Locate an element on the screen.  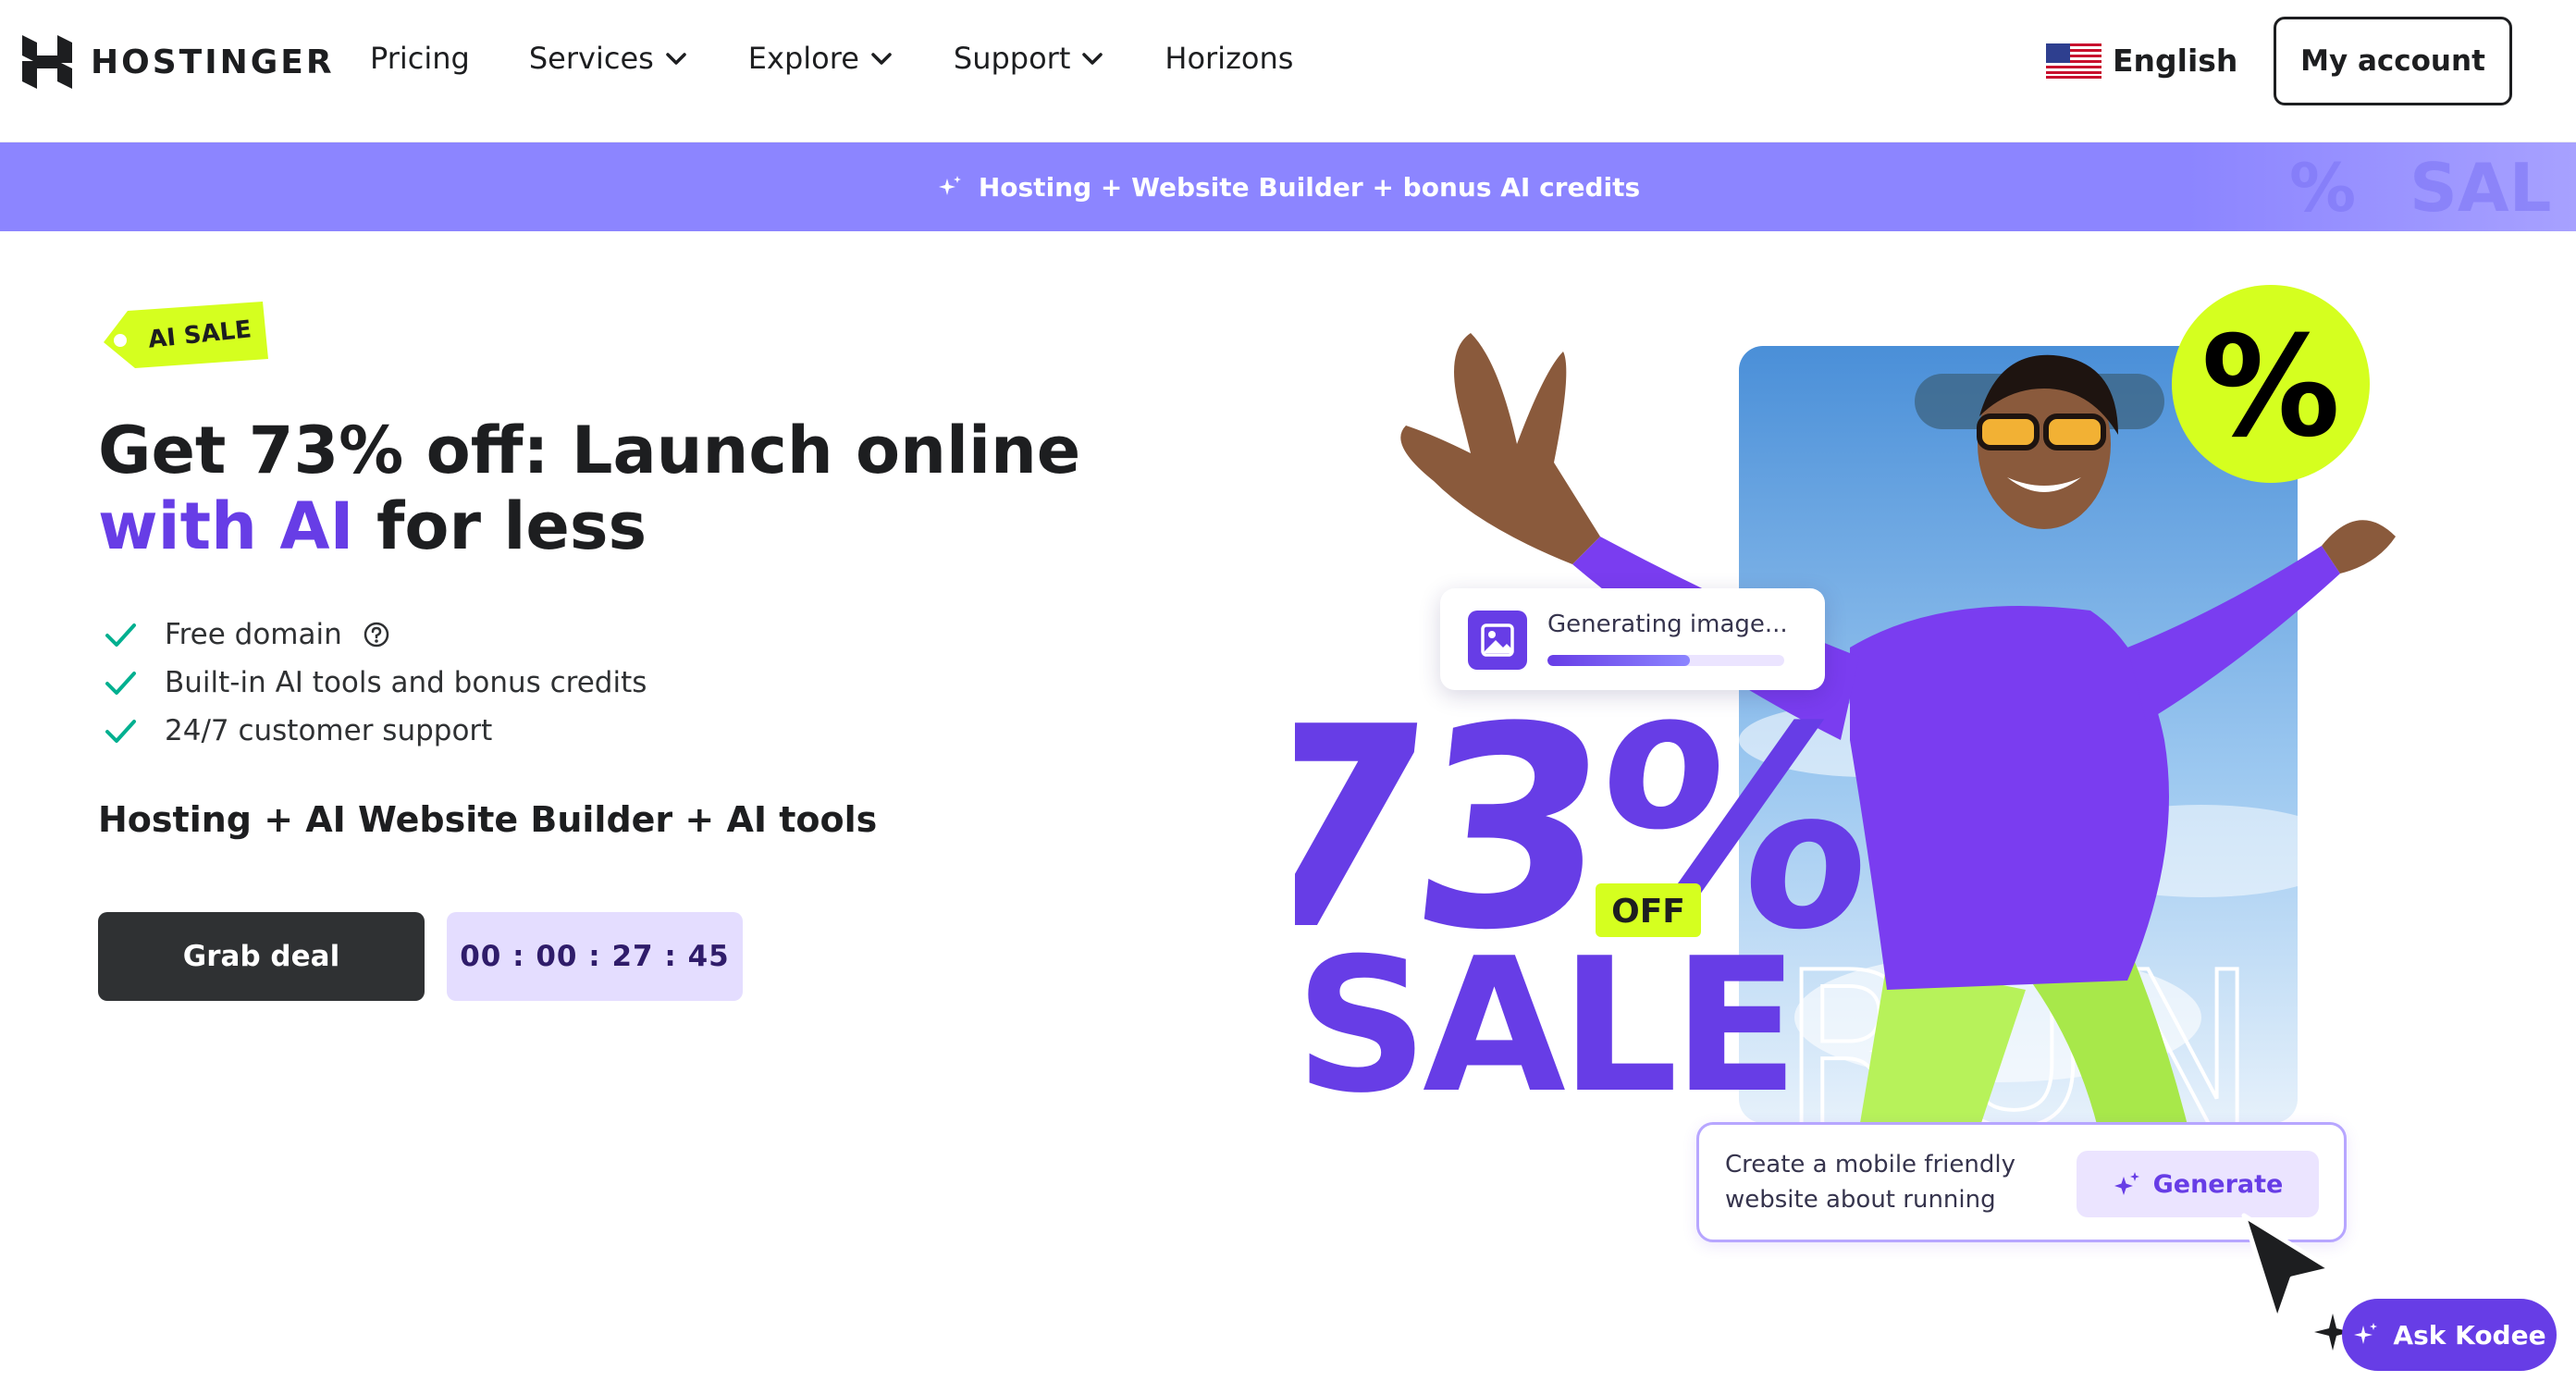
nav-item-explore: Explore is located at coordinates (821, 58).